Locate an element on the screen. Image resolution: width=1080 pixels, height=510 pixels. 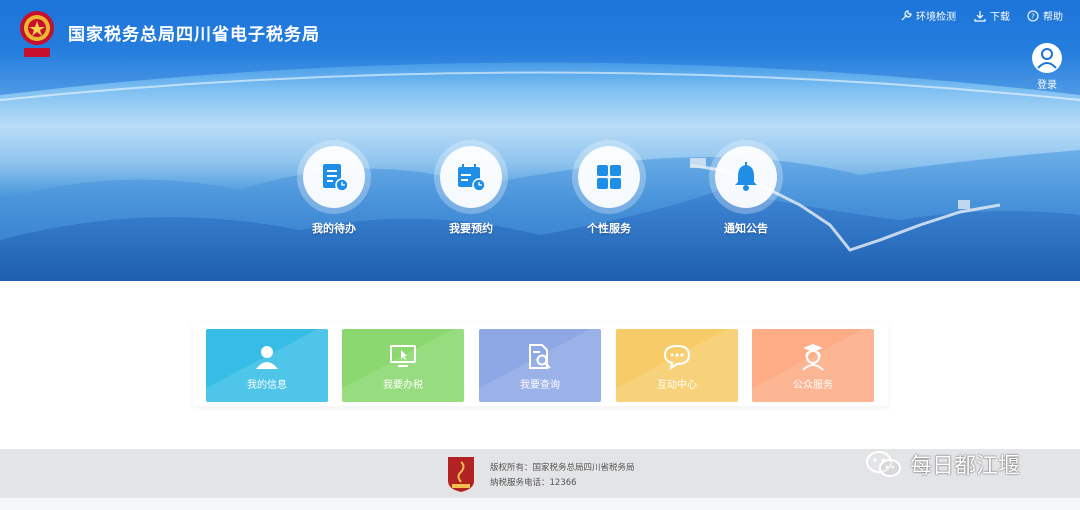
env-check-label: 环境检测 is located at coordinates (936, 17).